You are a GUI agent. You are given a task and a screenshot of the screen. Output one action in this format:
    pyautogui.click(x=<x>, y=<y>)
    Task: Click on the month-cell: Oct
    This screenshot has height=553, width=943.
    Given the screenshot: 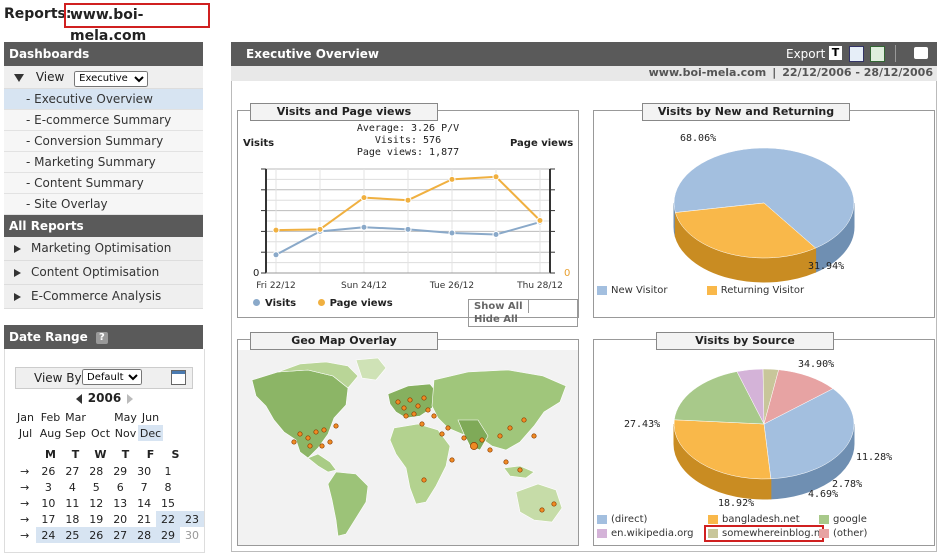 What is the action you would take?
    pyautogui.click(x=100, y=433)
    